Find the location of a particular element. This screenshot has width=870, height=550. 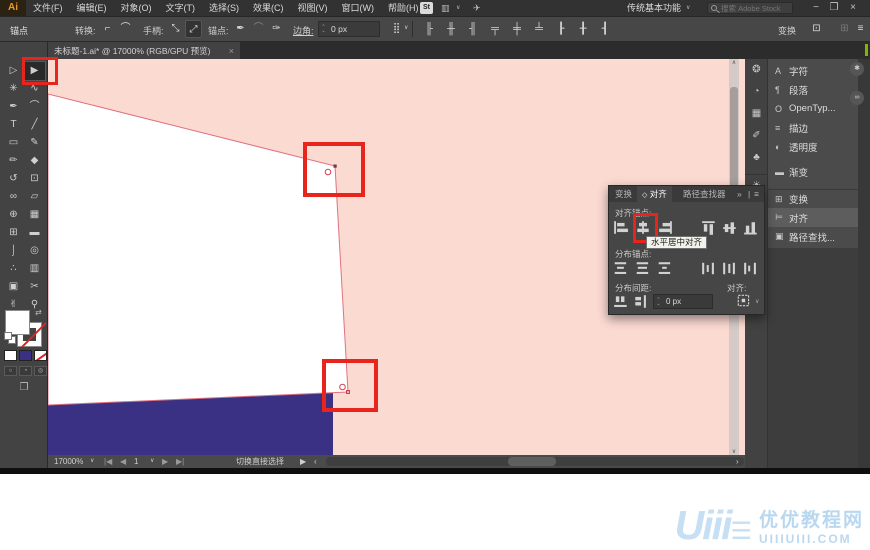

pen-tool: ✒ is located at coordinates (13, 107).